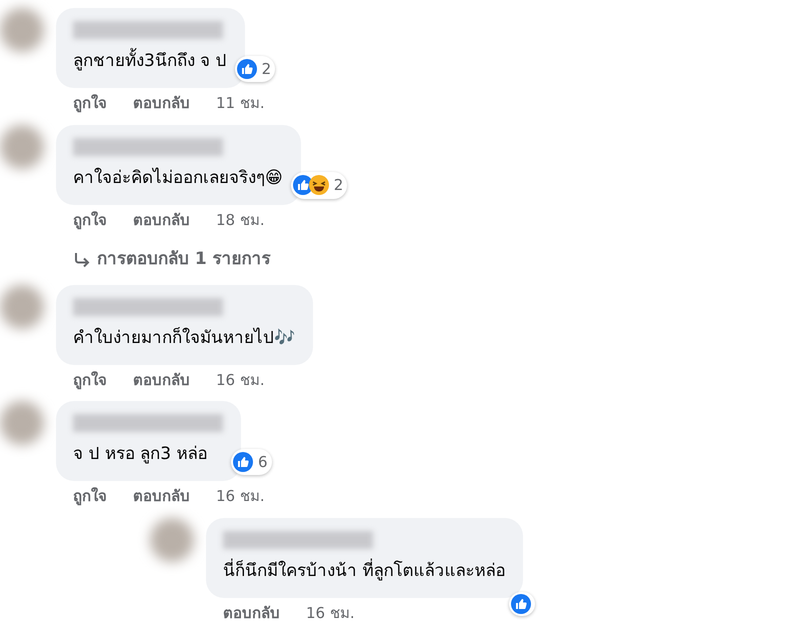 Image resolution: width=800 pixels, height=621 pixels. What do you see at coordinates (240, 219) in the screenshot?
I see `timestamp: 18 ชม.` at bounding box center [240, 219].